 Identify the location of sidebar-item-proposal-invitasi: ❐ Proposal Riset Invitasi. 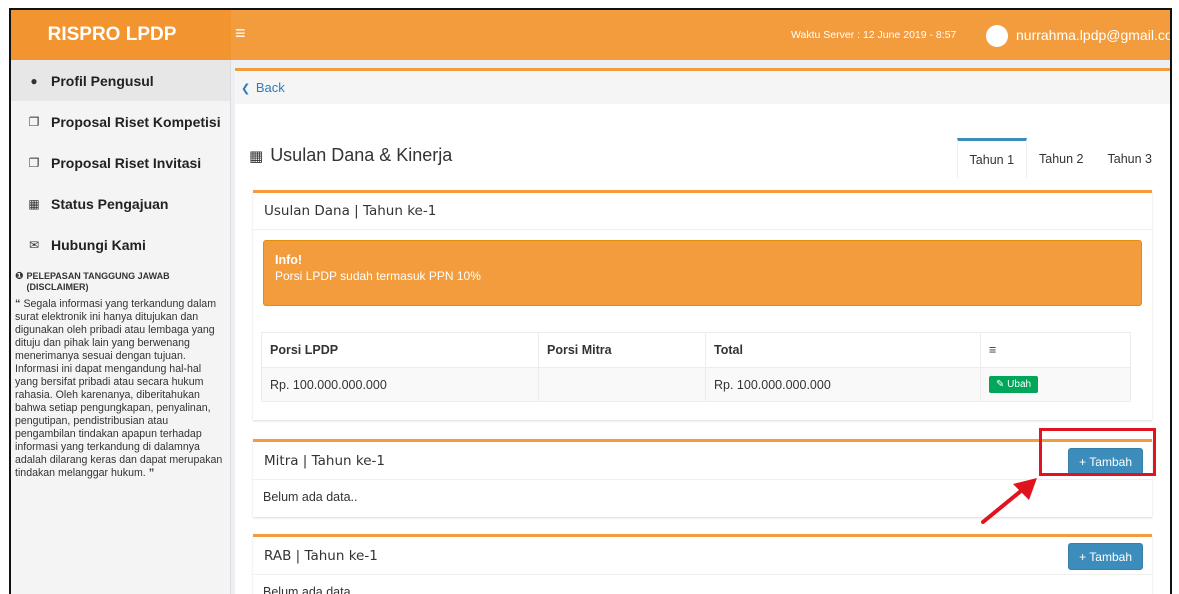
(120, 162).